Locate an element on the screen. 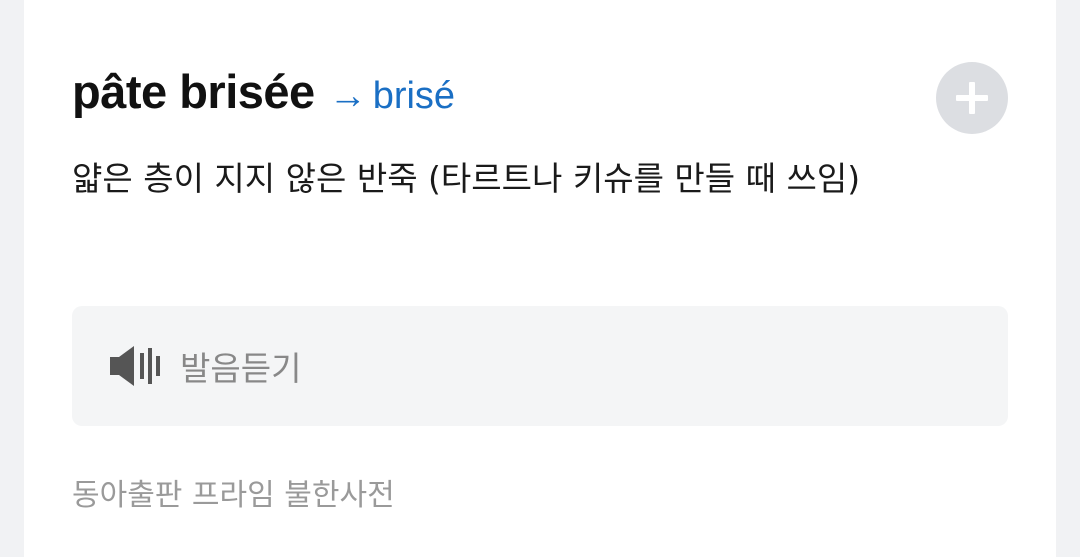 The height and width of the screenshot is (557, 1080). headword: pâte brisée is located at coordinates (193, 91).